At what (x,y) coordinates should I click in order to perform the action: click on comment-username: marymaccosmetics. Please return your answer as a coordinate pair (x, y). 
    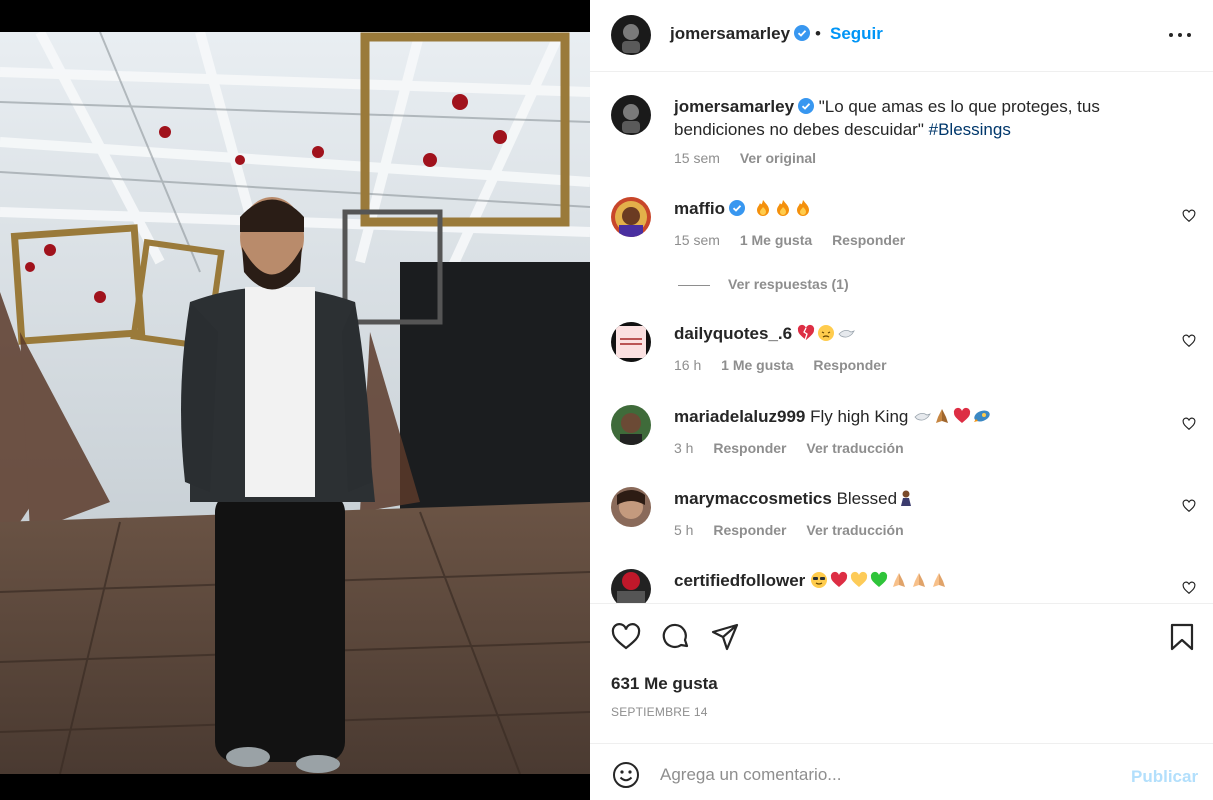
    Looking at the image, I should click on (753, 498).